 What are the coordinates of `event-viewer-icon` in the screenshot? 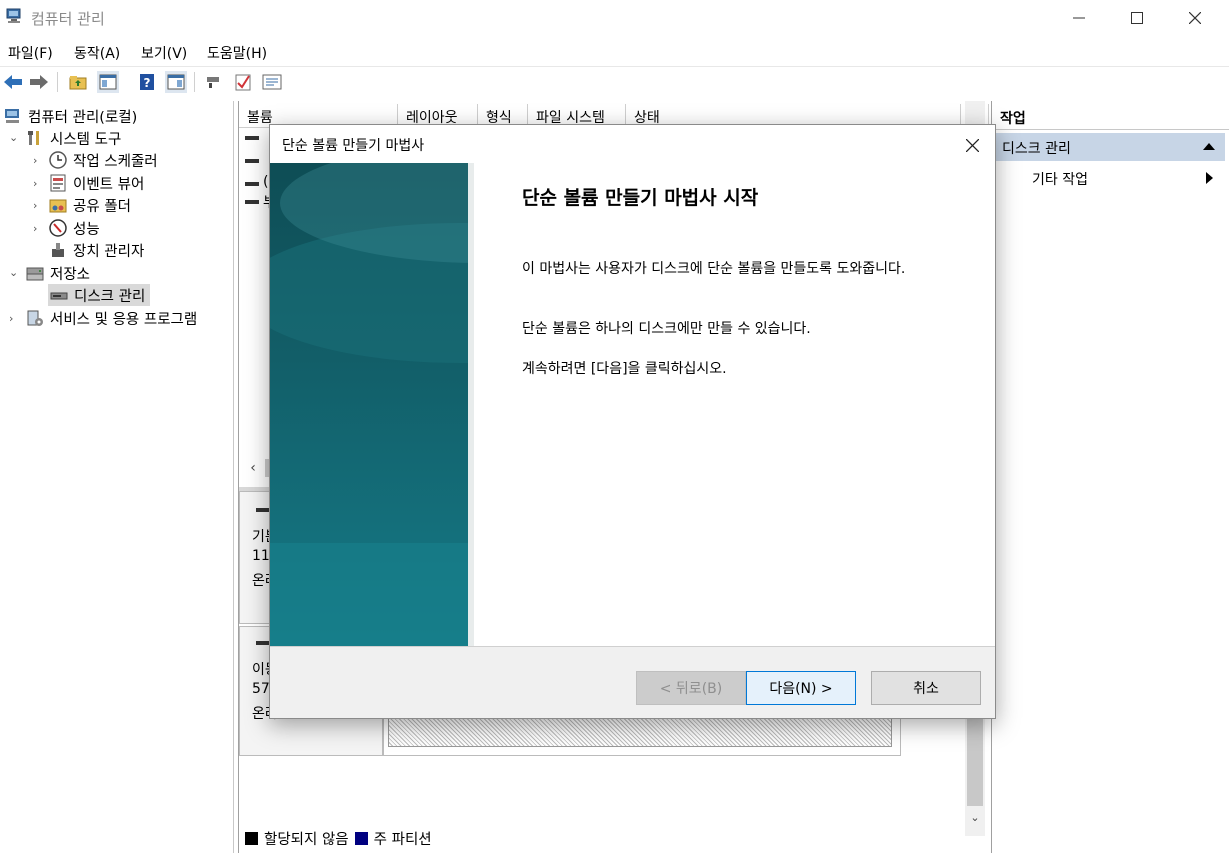 It's located at (58, 183).